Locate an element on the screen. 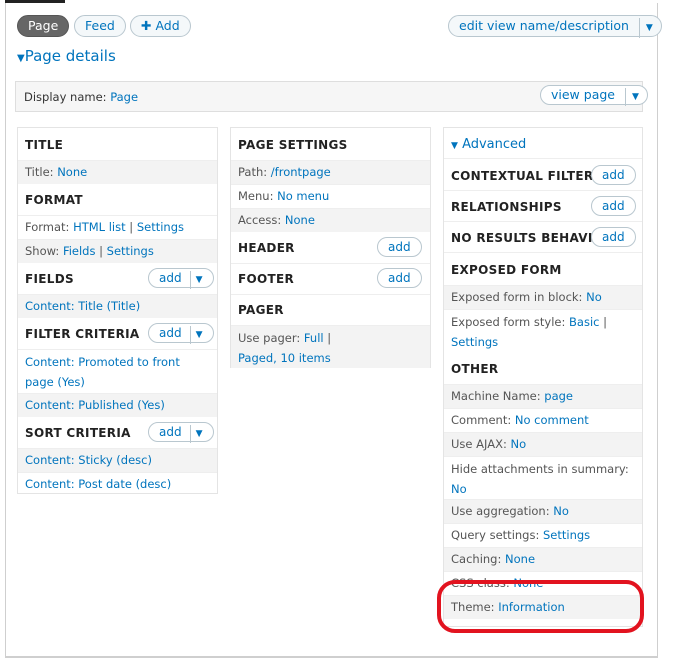 Image resolution: width=675 pixels, height=661 pixels. sort-add-label: add is located at coordinates (170, 432).